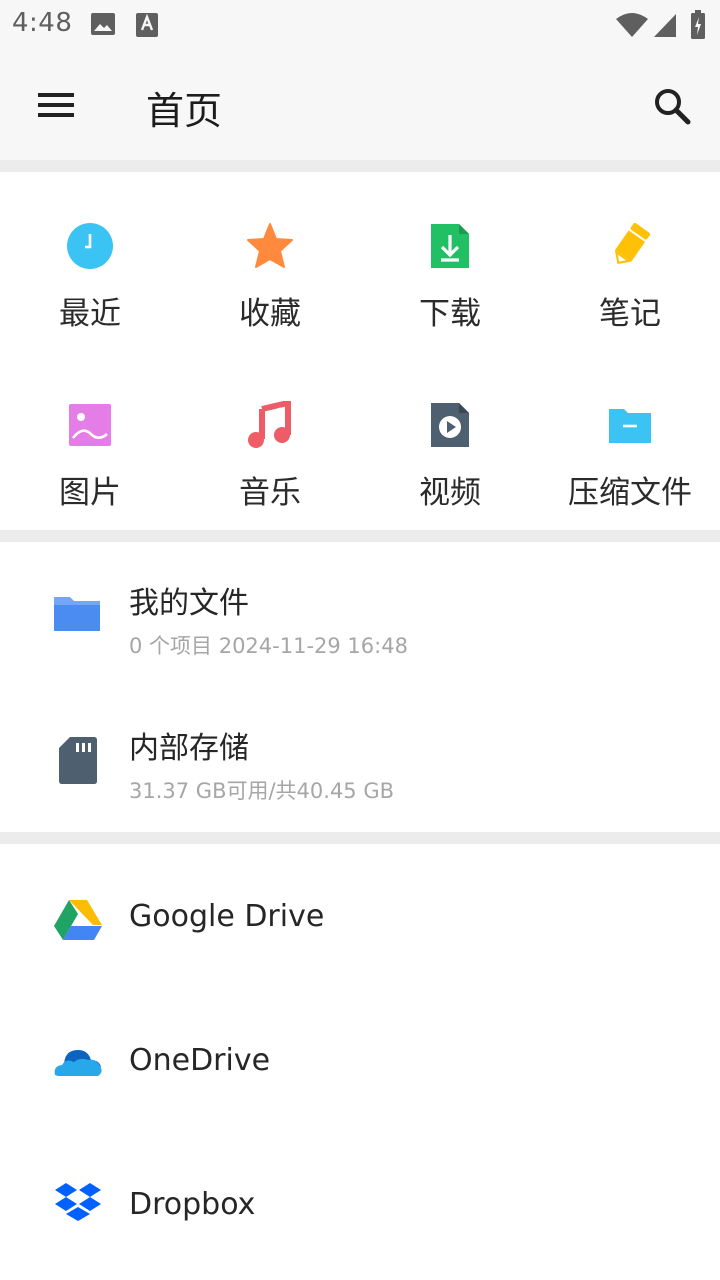 This screenshot has width=720, height=1280. What do you see at coordinates (450, 314) in the screenshot?
I see `category-label: 下载` at bounding box center [450, 314].